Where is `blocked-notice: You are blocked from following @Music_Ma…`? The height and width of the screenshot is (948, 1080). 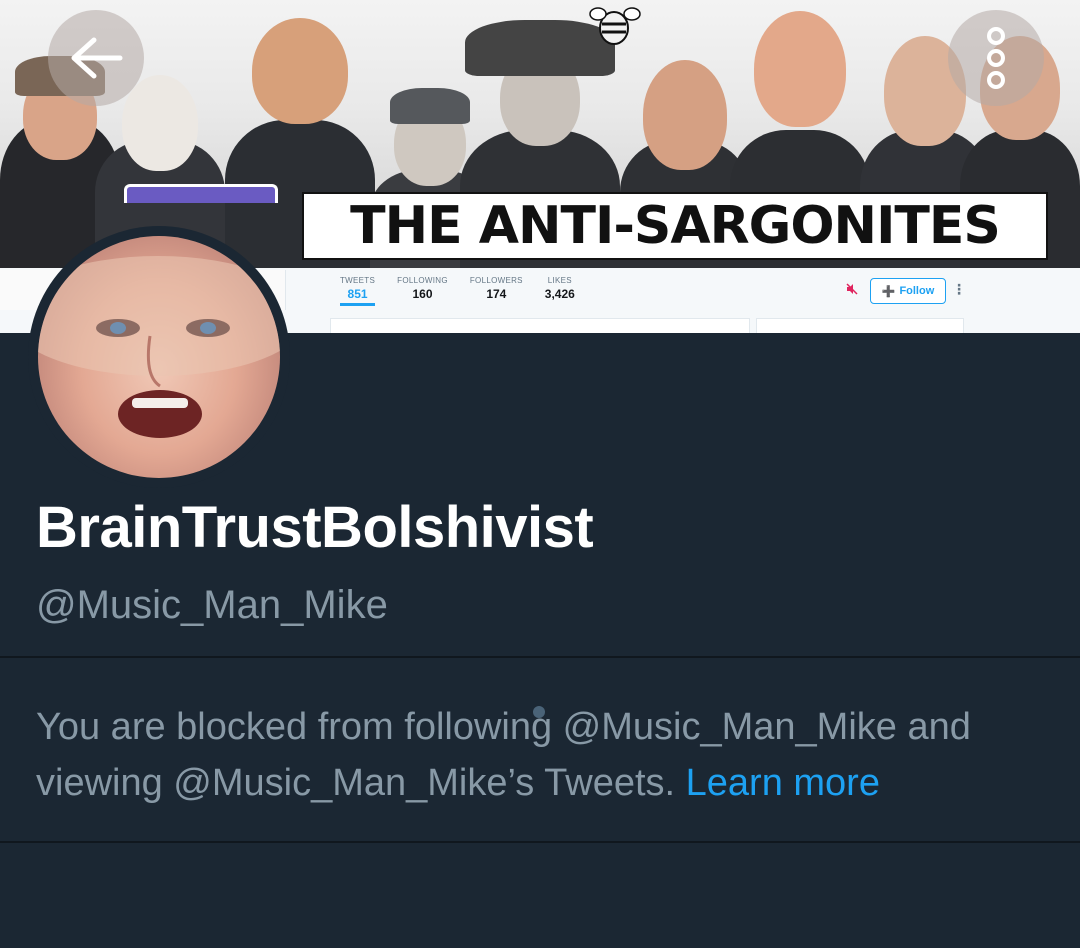 blocked-notice: You are blocked from following @Music_Ma… is located at coordinates (546, 755).